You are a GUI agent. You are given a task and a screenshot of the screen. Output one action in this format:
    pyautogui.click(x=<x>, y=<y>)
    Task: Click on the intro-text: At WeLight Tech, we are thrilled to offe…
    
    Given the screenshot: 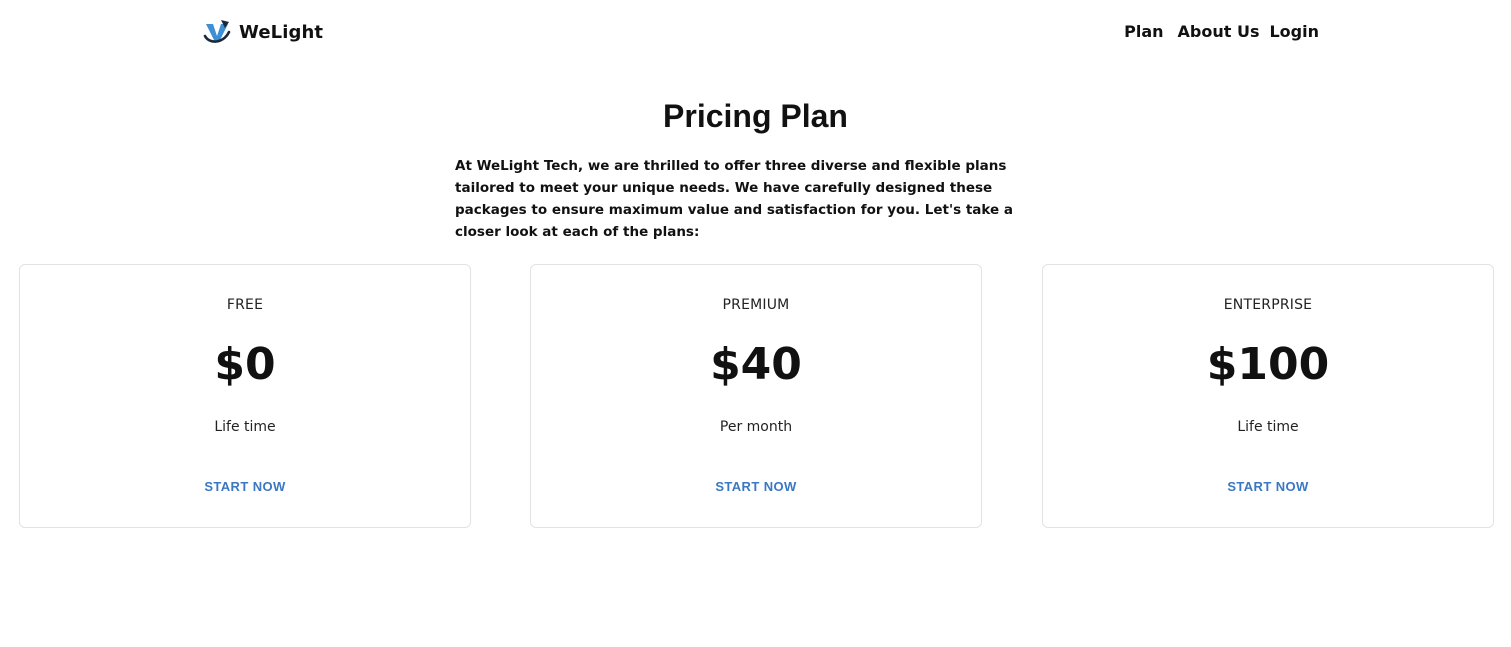 What is the action you would take?
    pyautogui.click(x=734, y=199)
    